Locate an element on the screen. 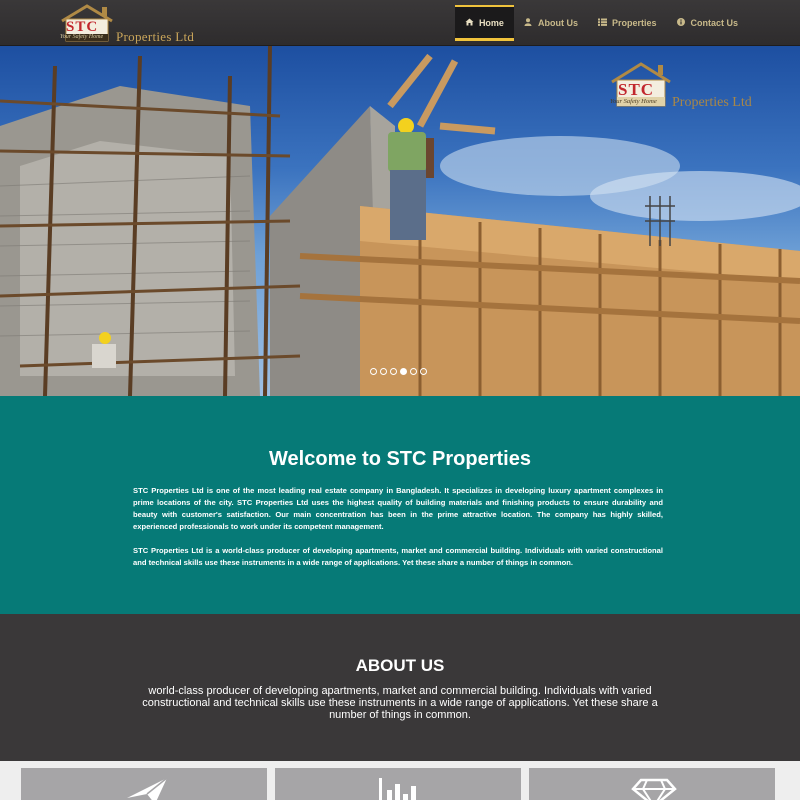 The width and height of the screenshot is (800, 800). about-title: ABOUT US is located at coordinates (400, 665).